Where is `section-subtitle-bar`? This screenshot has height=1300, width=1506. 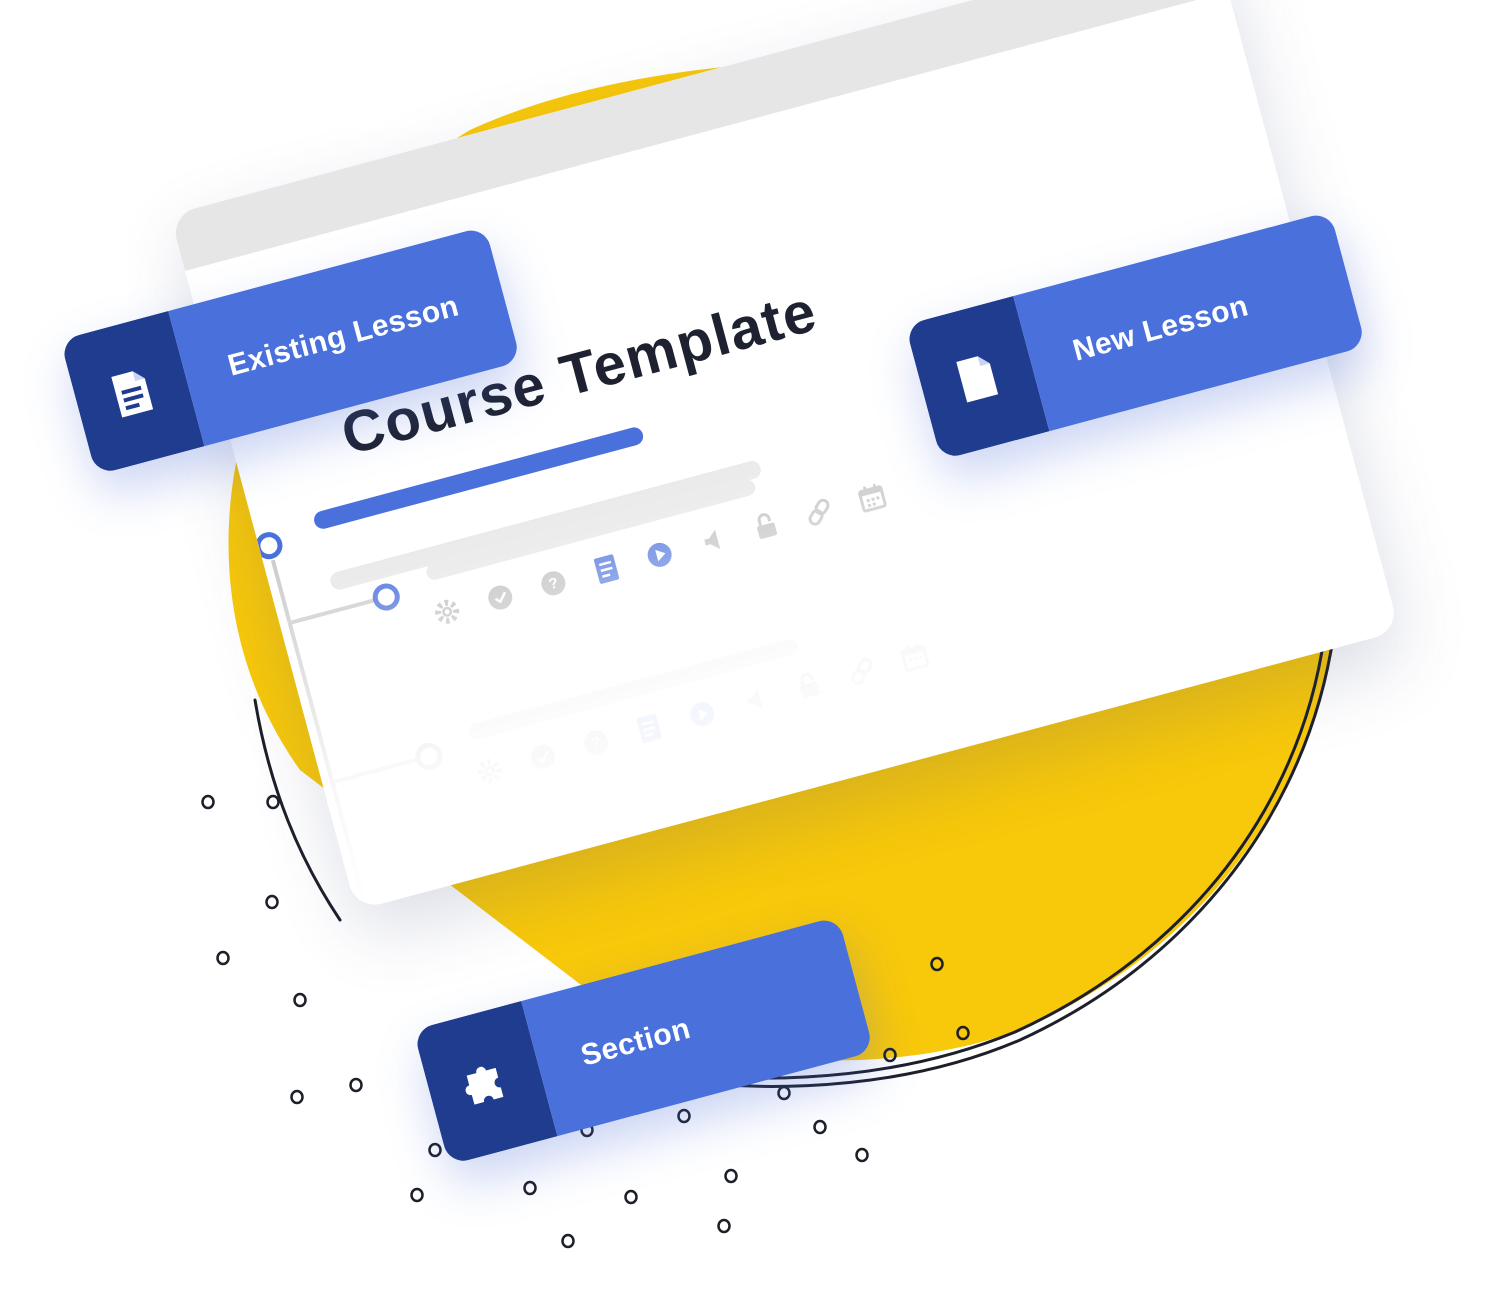 section-subtitle-bar is located at coordinates (545, 525).